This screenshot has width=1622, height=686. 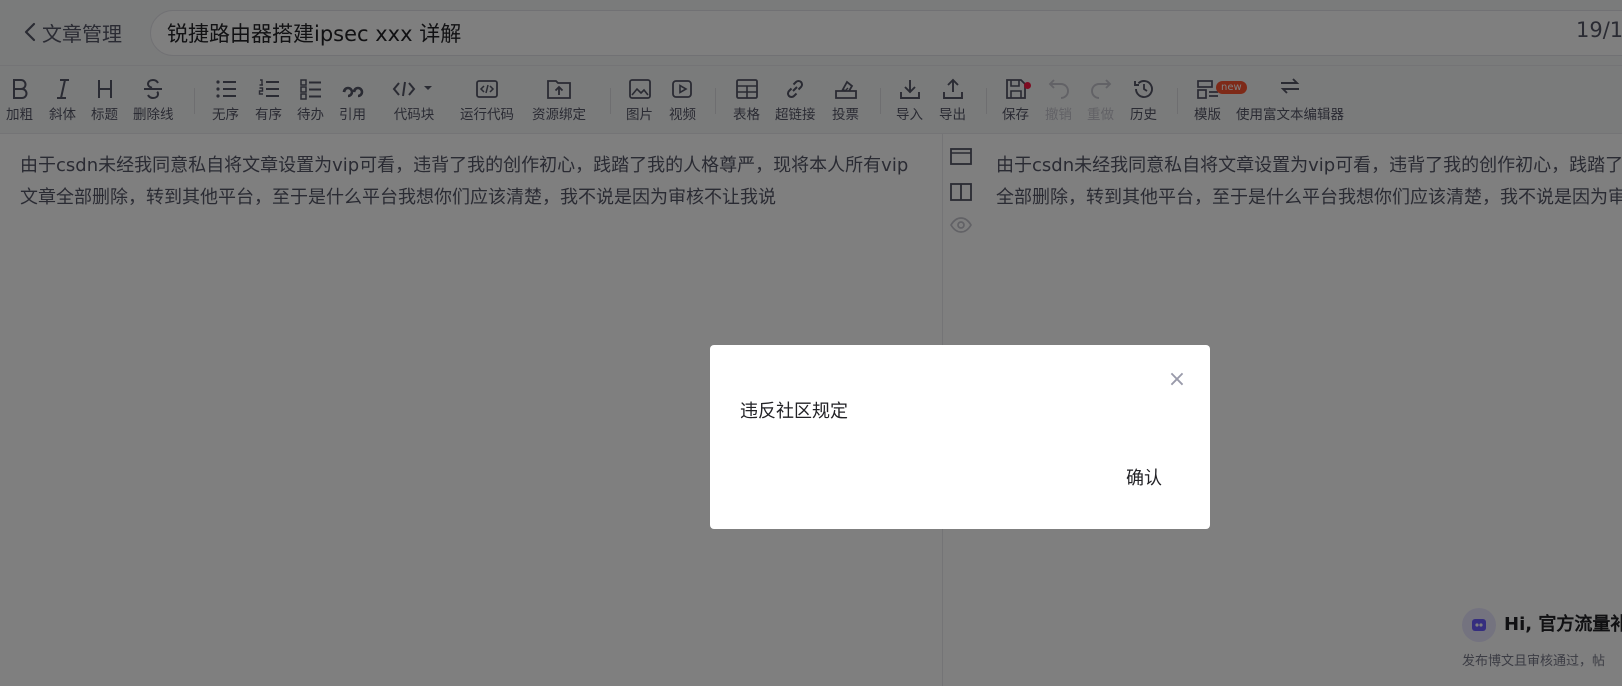 What do you see at coordinates (794, 411) in the screenshot?
I see `dialog-message: 违反社区规定` at bounding box center [794, 411].